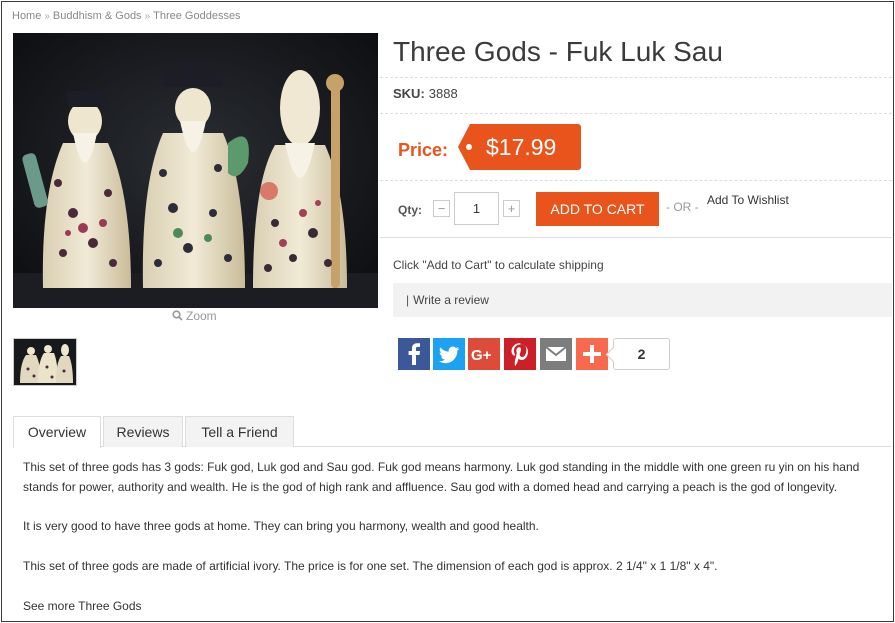  I want to click on svg-text: G+, so click(481, 355).